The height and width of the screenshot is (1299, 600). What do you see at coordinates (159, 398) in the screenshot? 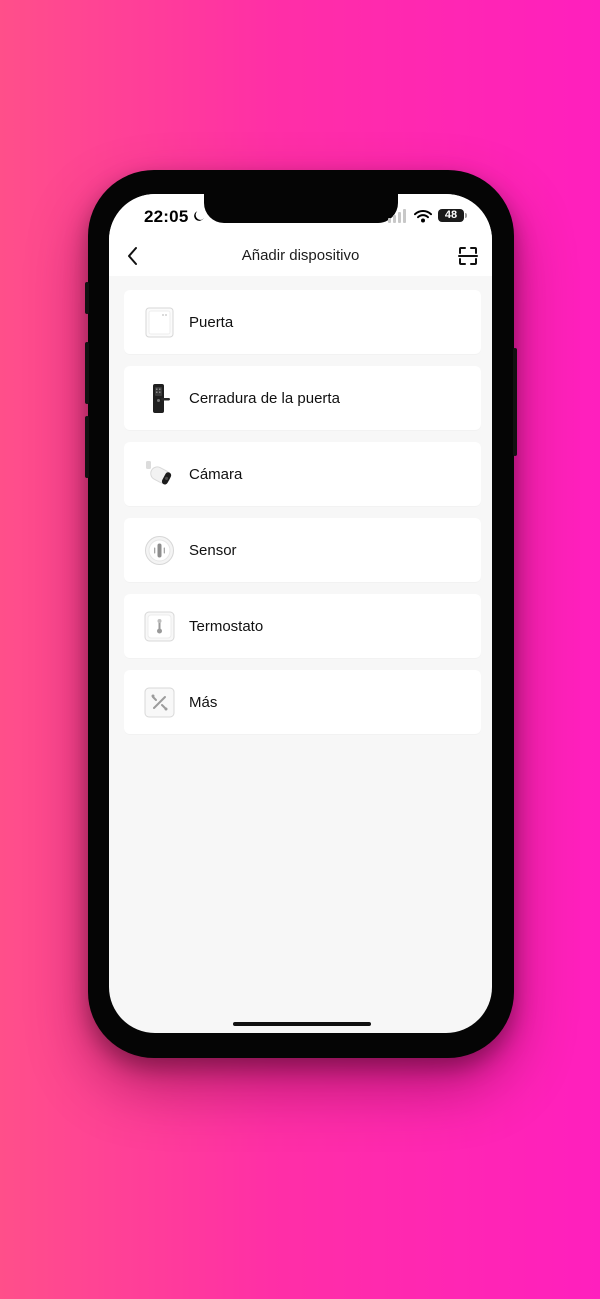
I see `door-lock-icon` at bounding box center [159, 398].